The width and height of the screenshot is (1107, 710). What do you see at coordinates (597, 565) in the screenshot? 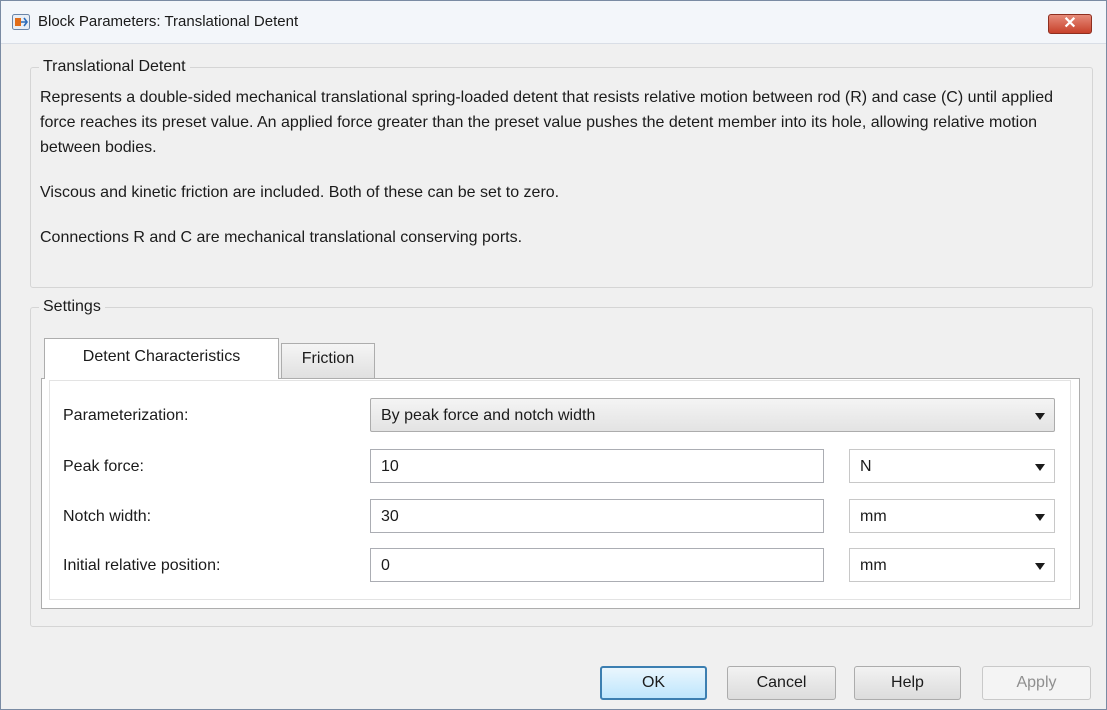
I see `initial-relative-position-input: 0` at bounding box center [597, 565].